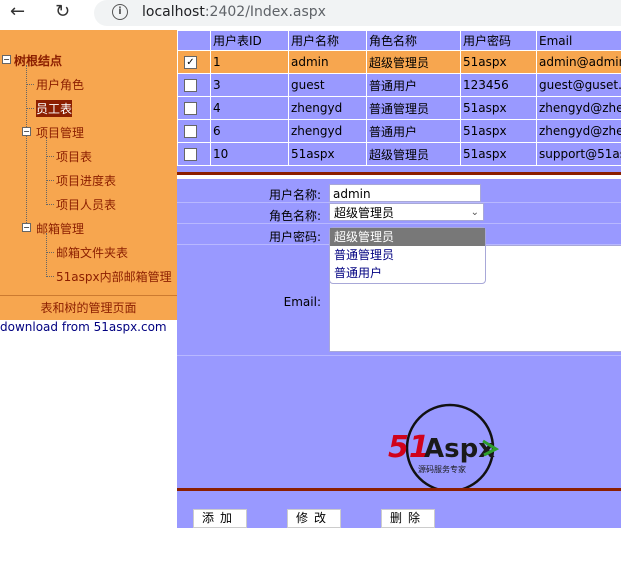 The width and height of the screenshot is (621, 572). Describe the element at coordinates (249, 62) in the screenshot. I see `cell-id: 1` at that location.